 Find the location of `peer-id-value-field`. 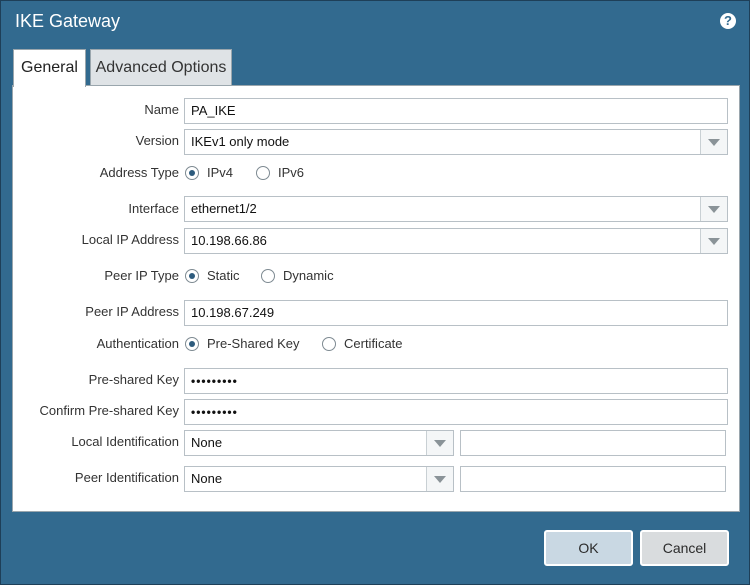

peer-id-value-field is located at coordinates (593, 479).